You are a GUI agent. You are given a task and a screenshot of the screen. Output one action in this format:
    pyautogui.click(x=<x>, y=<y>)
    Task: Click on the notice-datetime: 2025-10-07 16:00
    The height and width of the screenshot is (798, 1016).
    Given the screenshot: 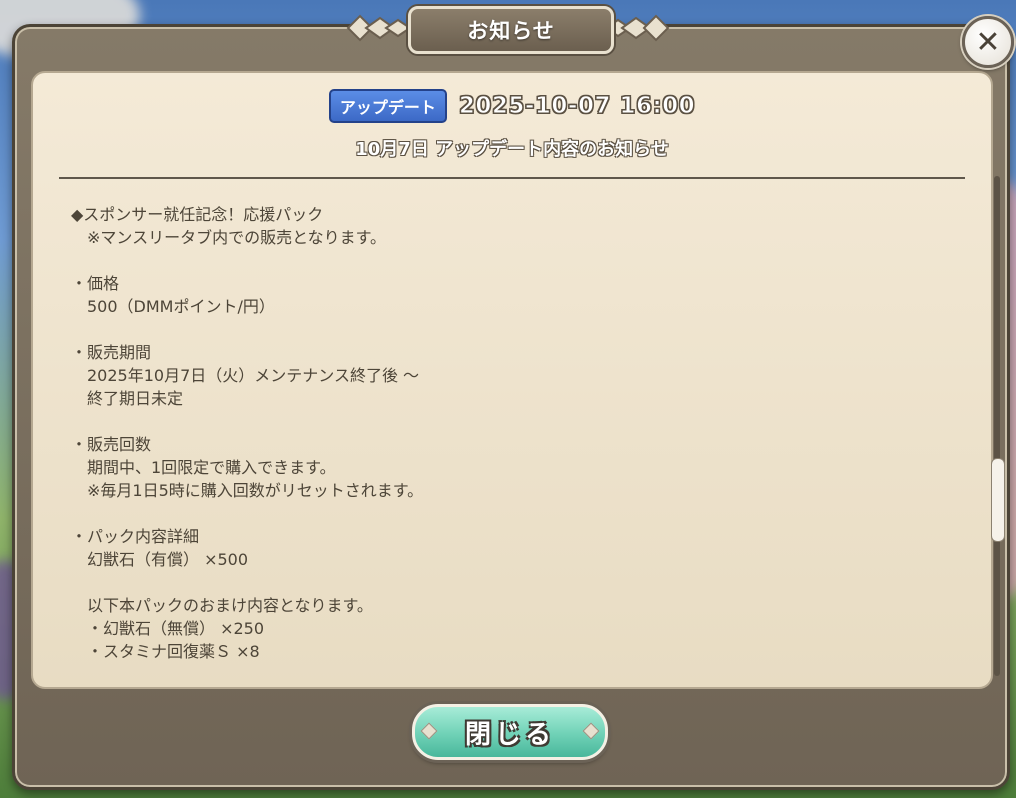 What is the action you would take?
    pyautogui.click(x=577, y=106)
    